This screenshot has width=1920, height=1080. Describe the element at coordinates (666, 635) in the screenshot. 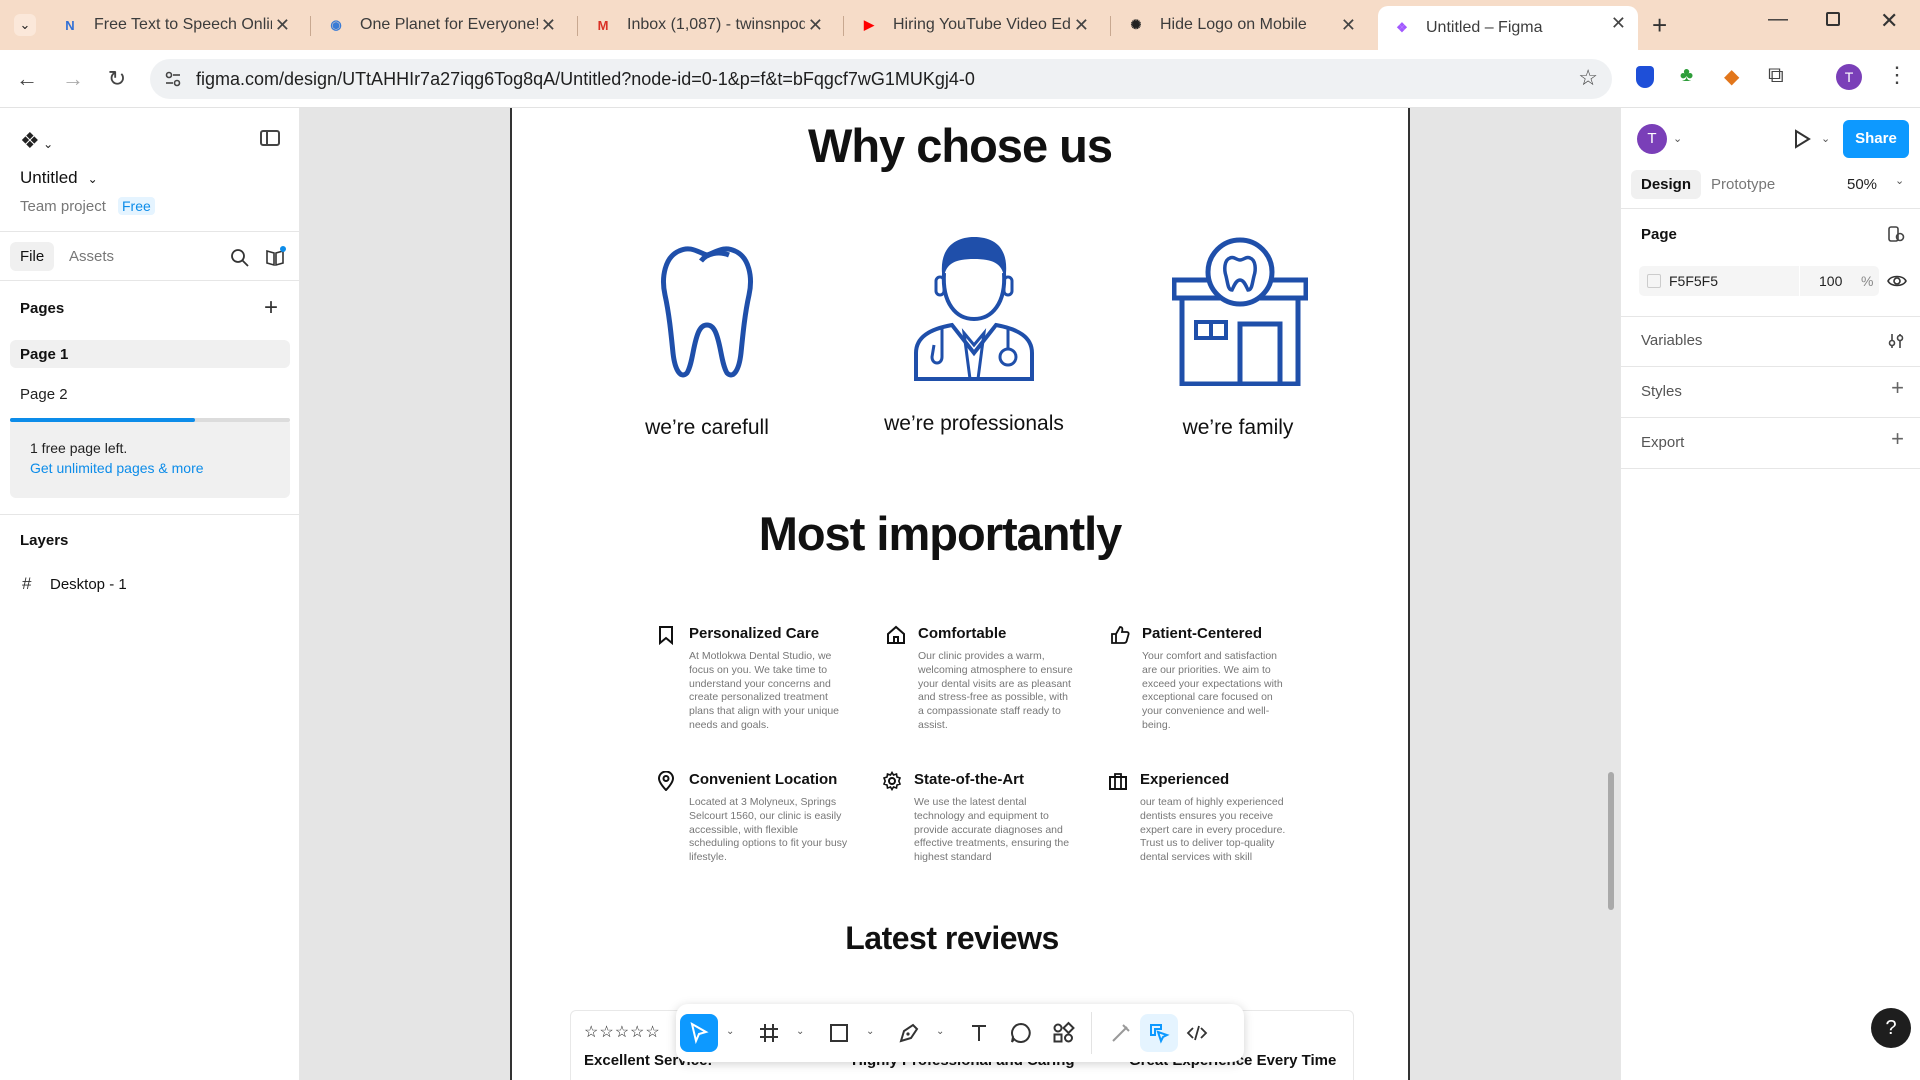

I see `bookmark-icon` at that location.